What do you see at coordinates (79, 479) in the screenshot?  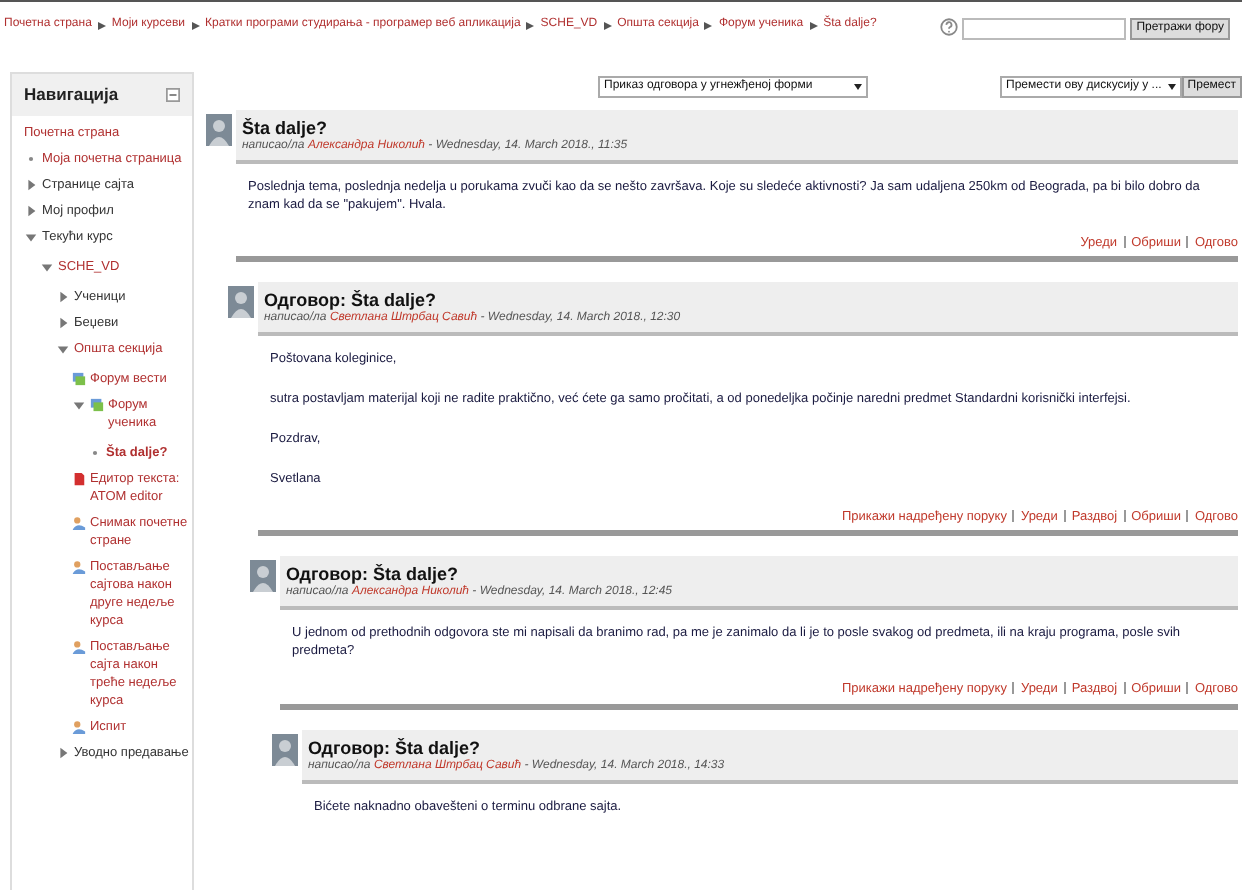 I see `document-icon` at bounding box center [79, 479].